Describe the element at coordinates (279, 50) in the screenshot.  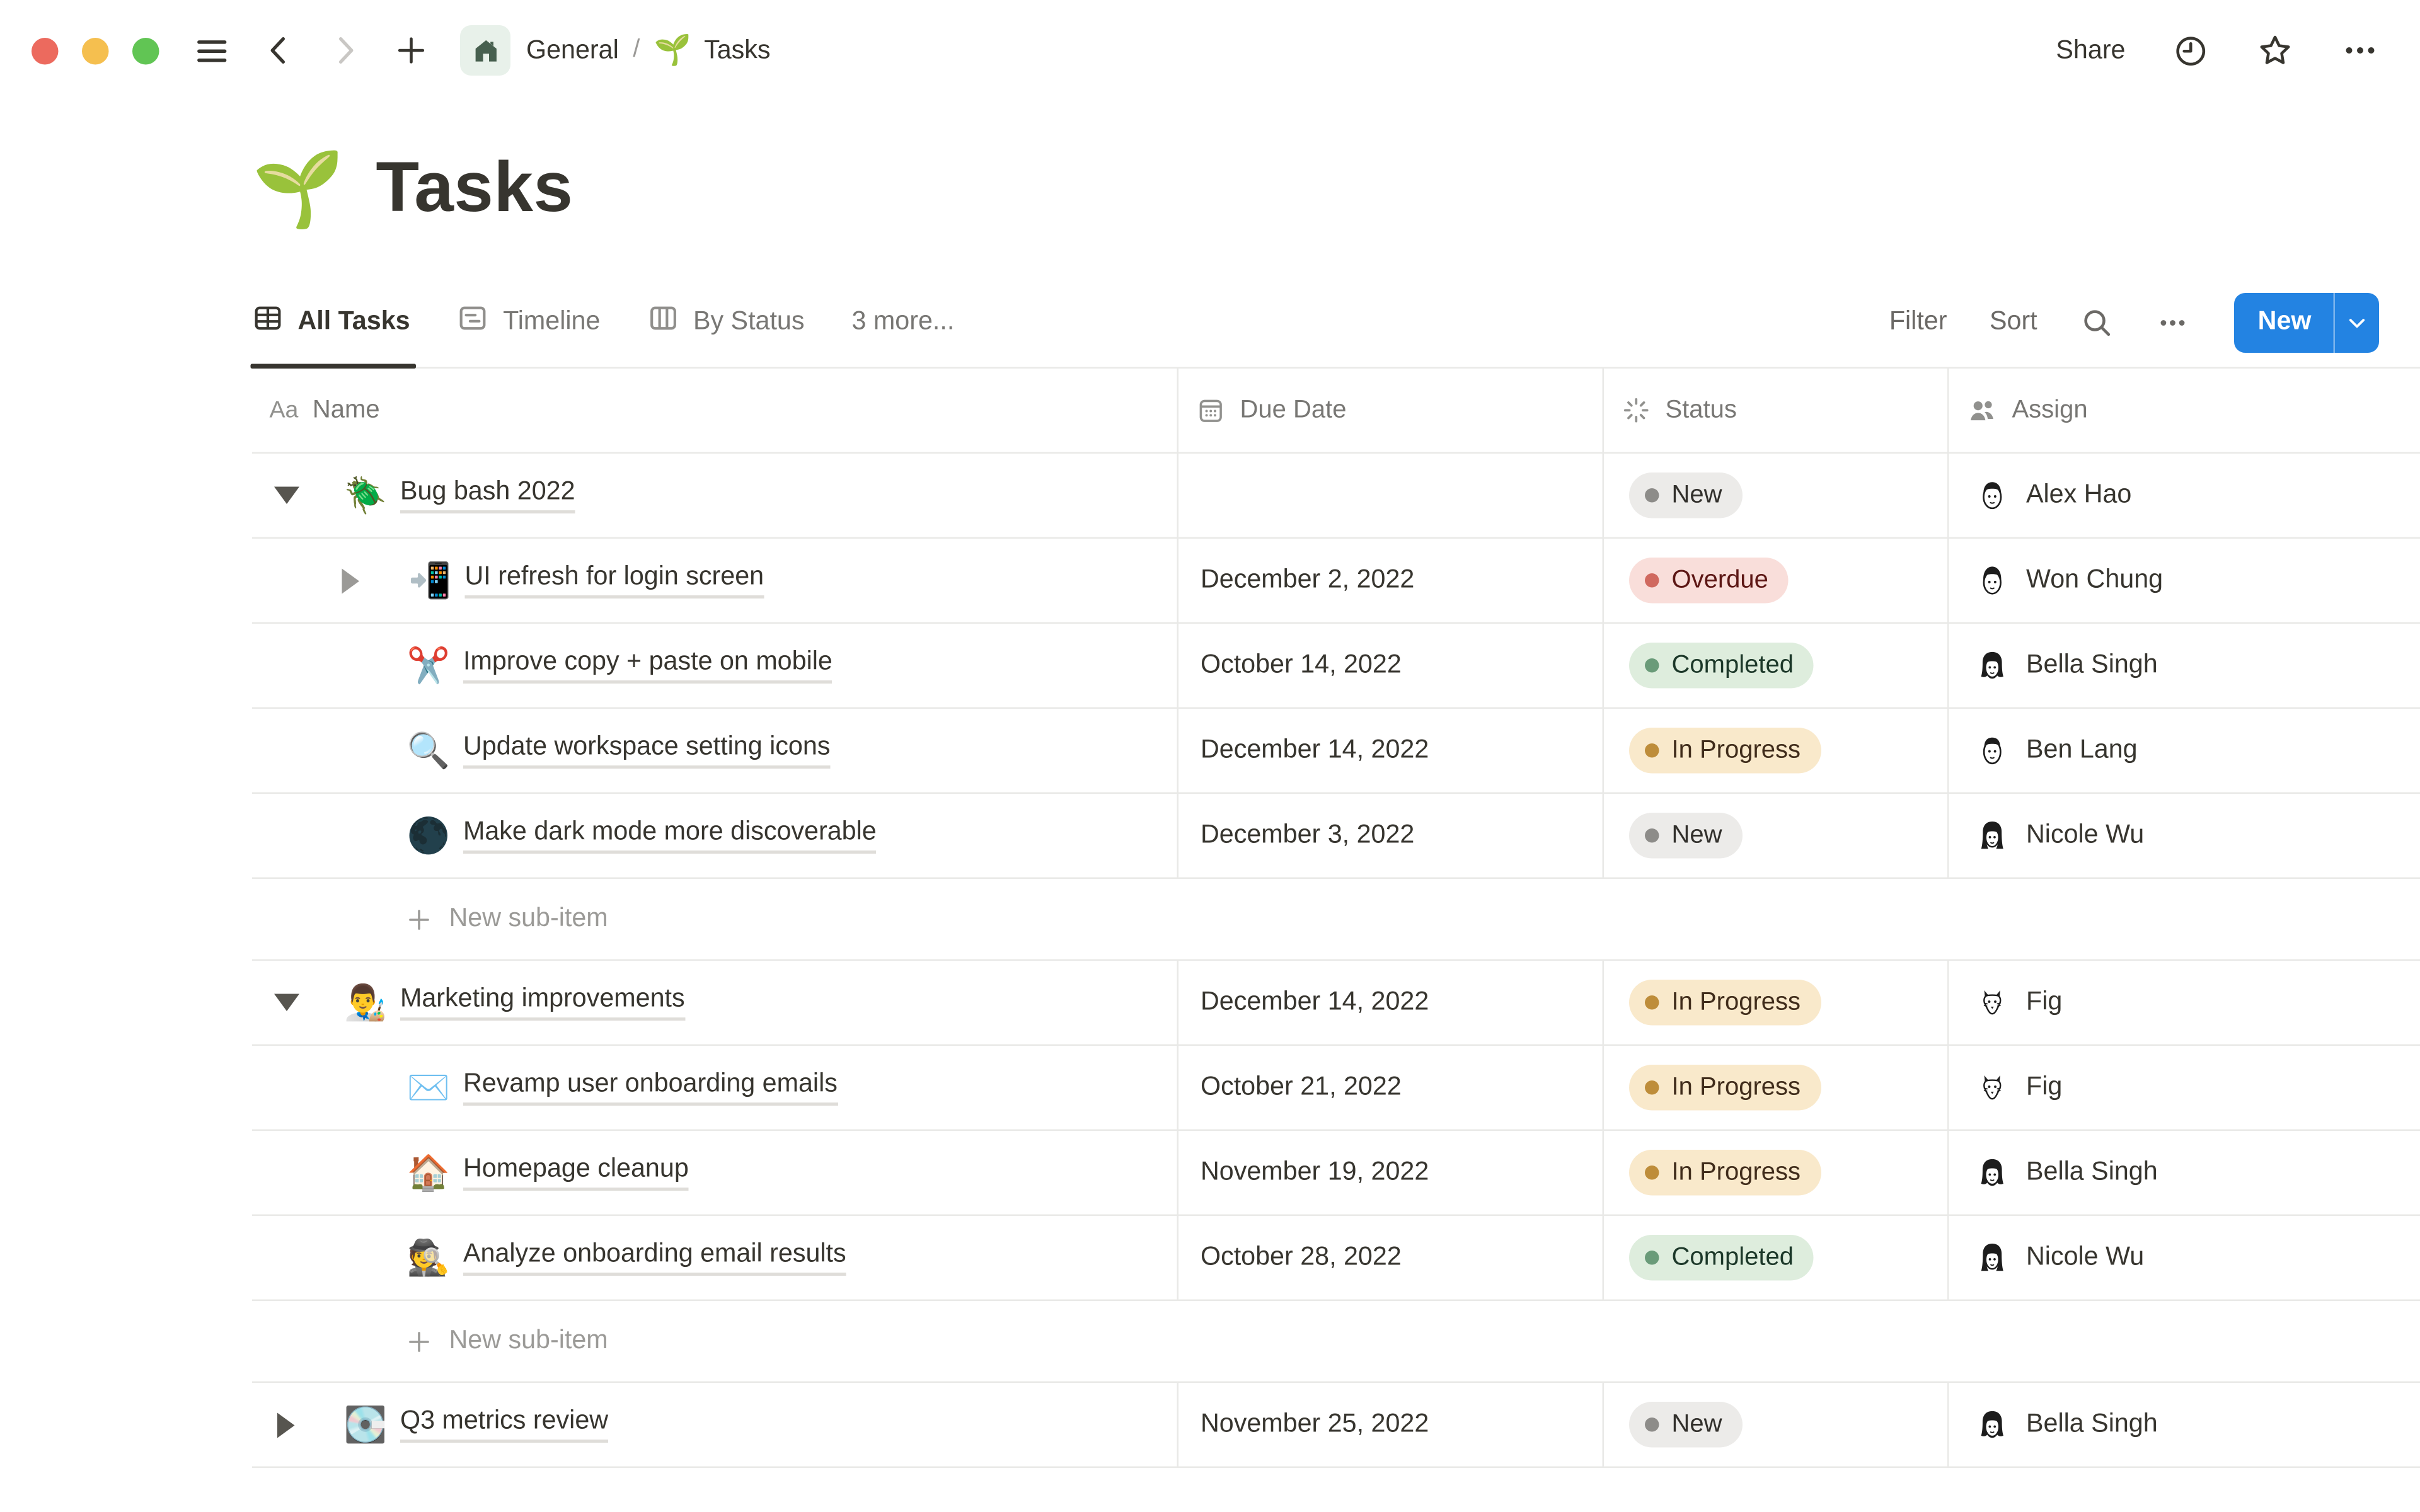
I see `nav-back-icon` at that location.